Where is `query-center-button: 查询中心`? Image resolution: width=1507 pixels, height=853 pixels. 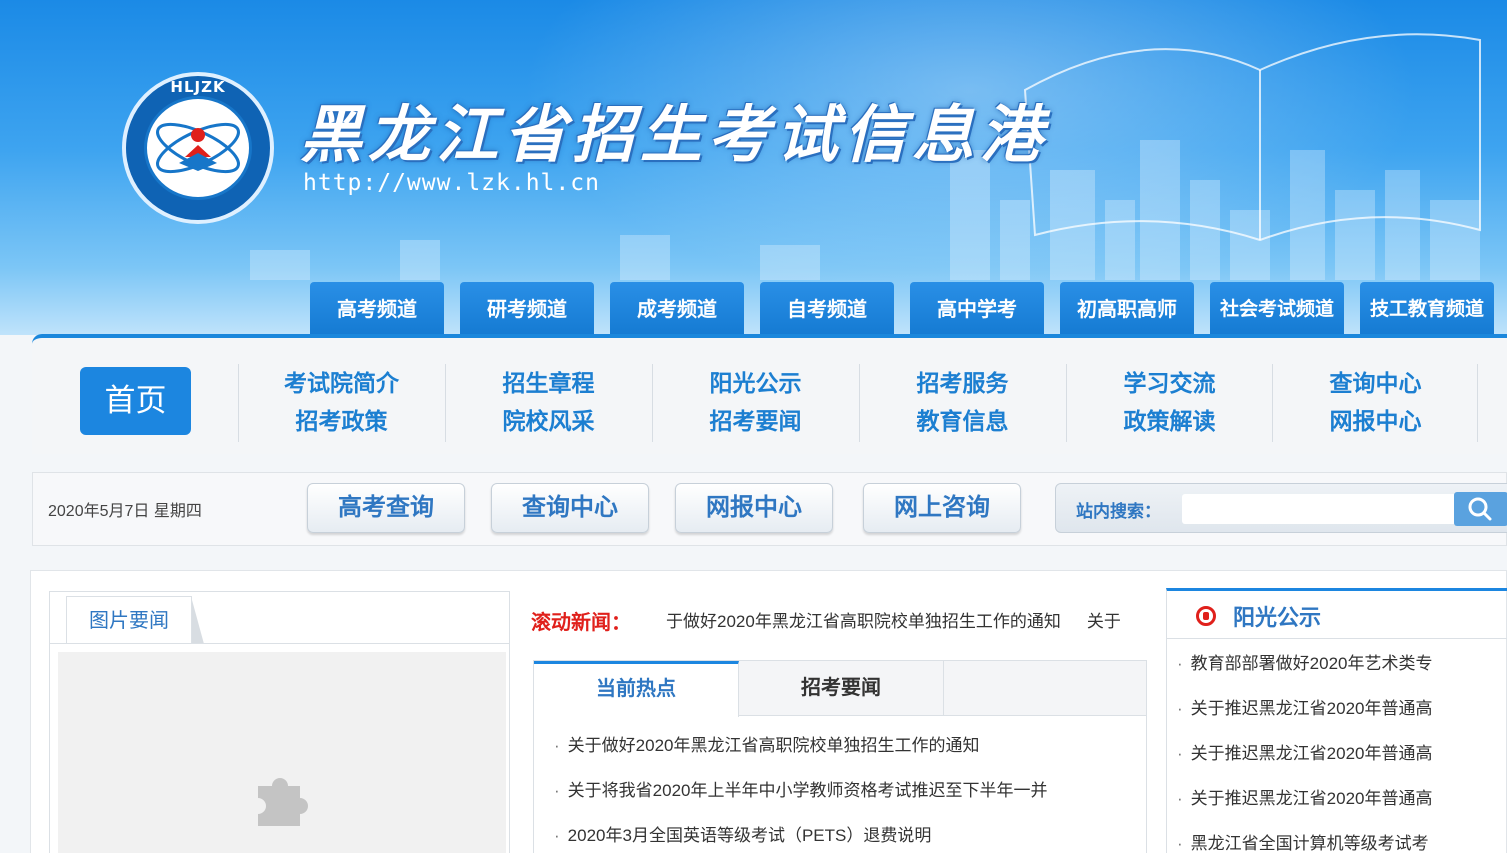 query-center-button: 查询中心 is located at coordinates (570, 508).